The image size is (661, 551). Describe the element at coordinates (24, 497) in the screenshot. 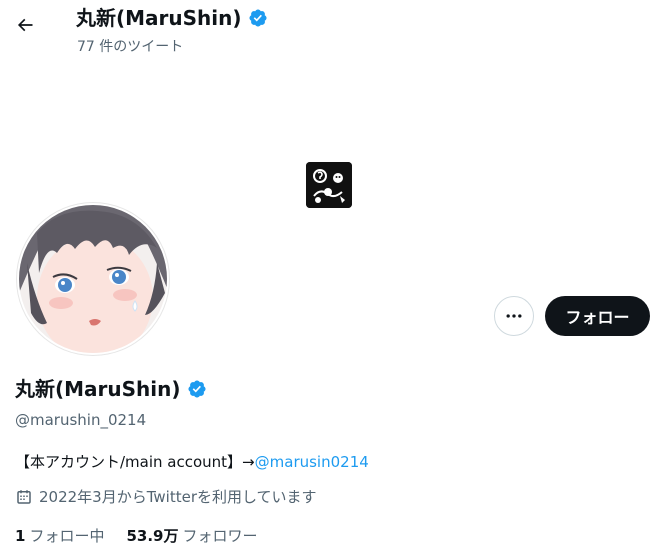

I see `calendar-icon` at that location.